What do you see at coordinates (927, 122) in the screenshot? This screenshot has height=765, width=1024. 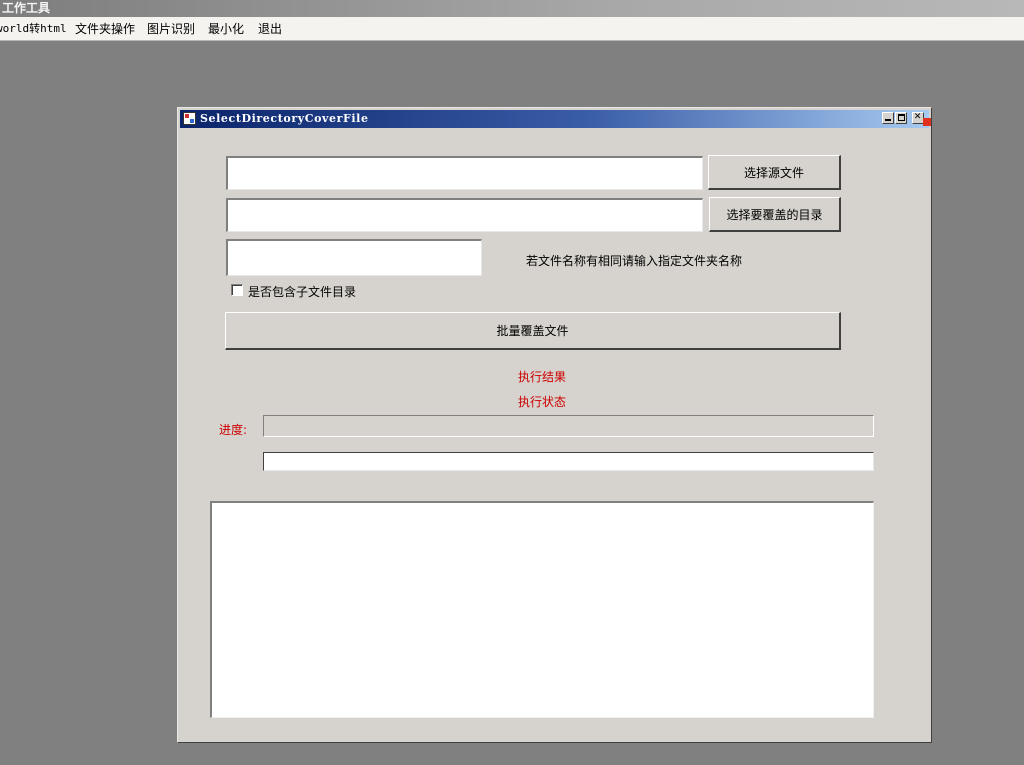 I see `resize-grip-icon` at bounding box center [927, 122].